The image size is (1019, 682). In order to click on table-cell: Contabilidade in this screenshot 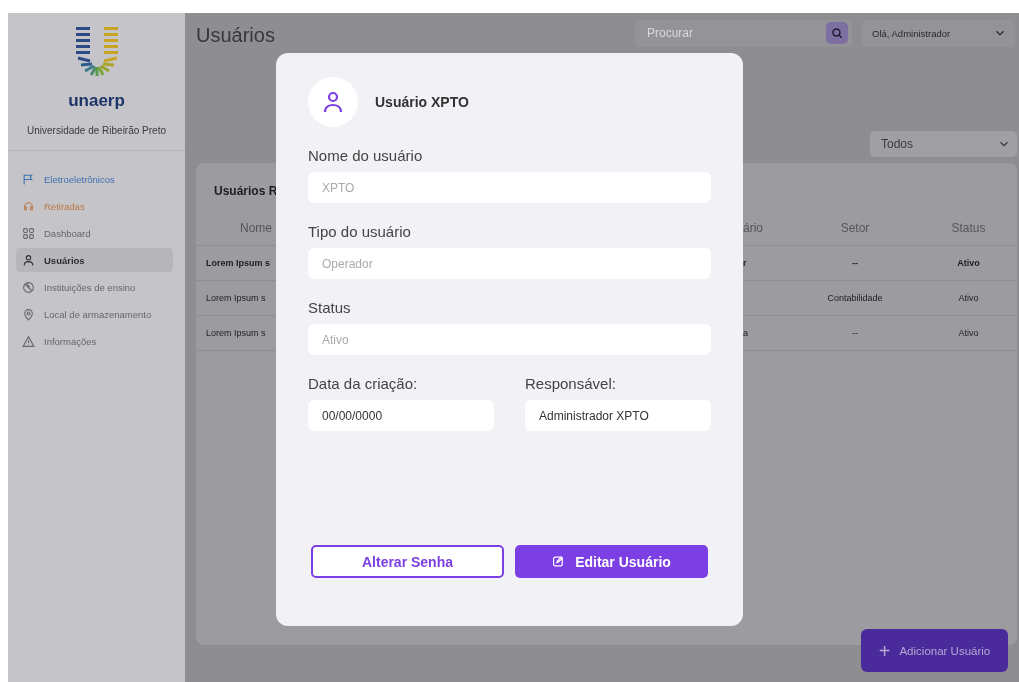, I will do `click(855, 298)`.